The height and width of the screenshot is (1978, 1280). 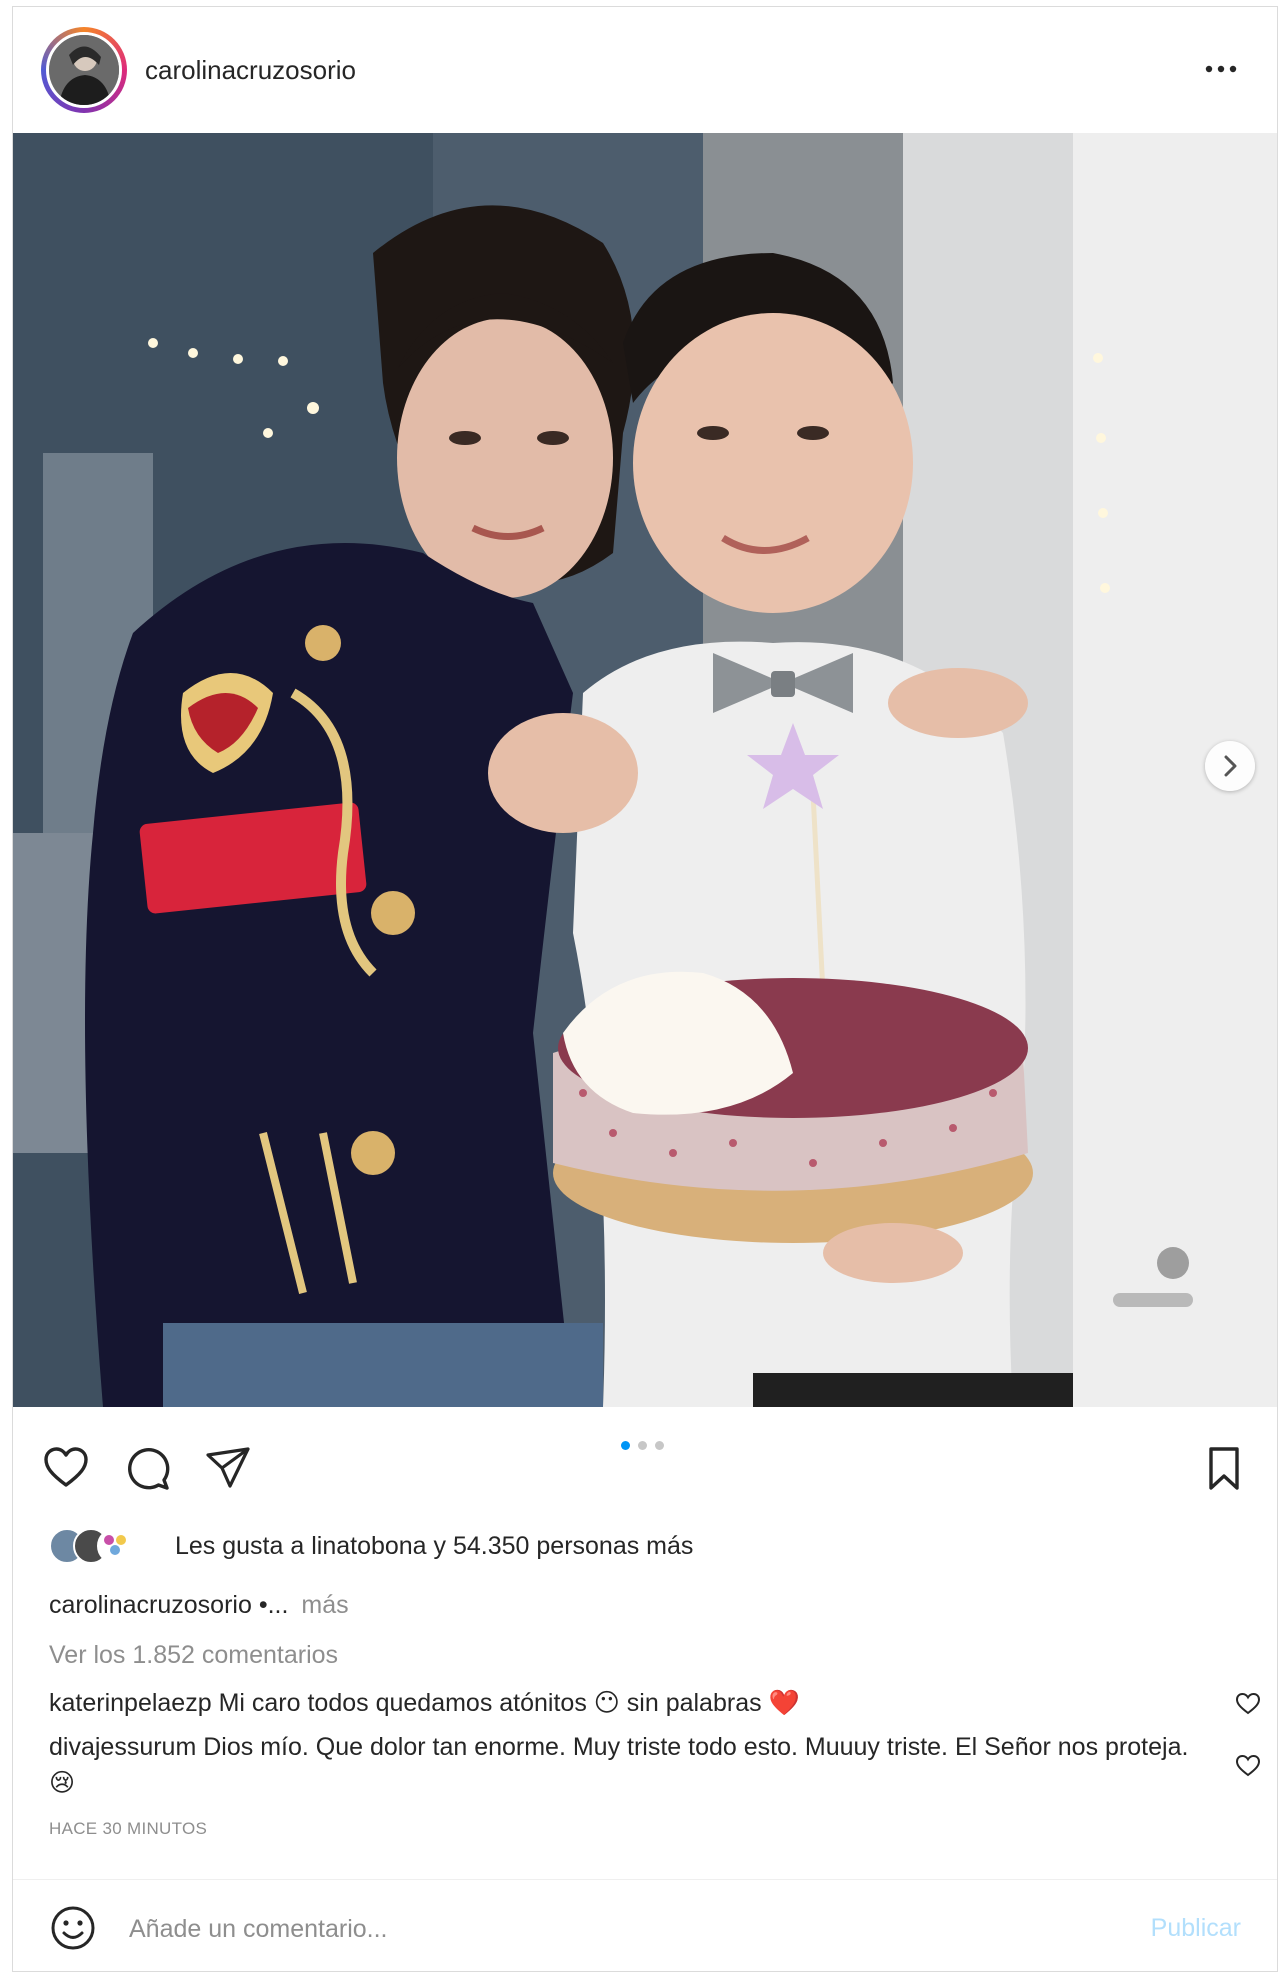 What do you see at coordinates (150, 1605) in the screenshot?
I see `caption-username: carolinacruzosorio` at bounding box center [150, 1605].